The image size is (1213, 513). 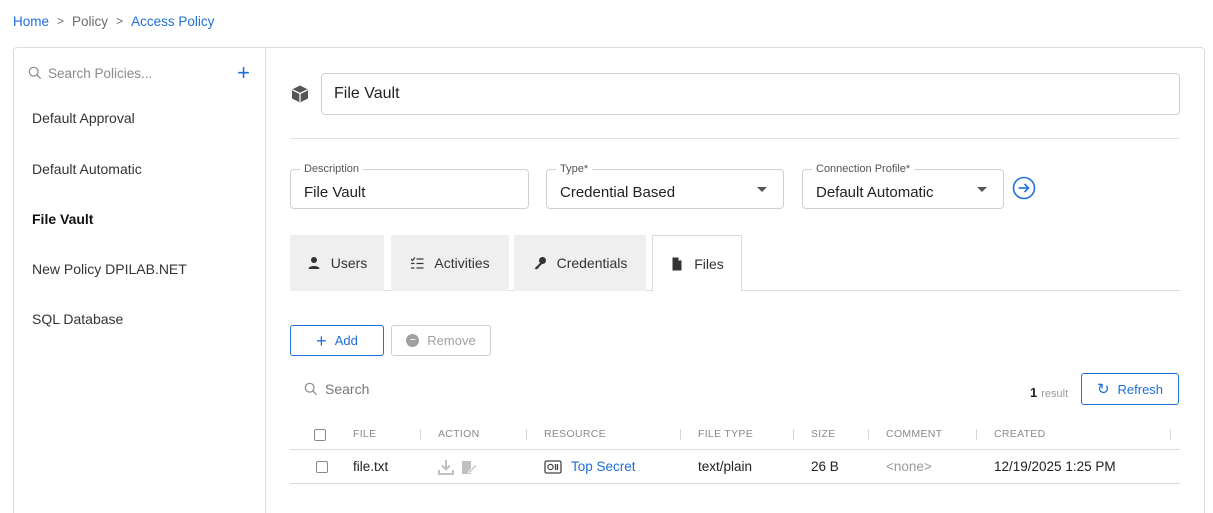 What do you see at coordinates (31, 21) in the screenshot?
I see `breadcrumb-home: Home` at bounding box center [31, 21].